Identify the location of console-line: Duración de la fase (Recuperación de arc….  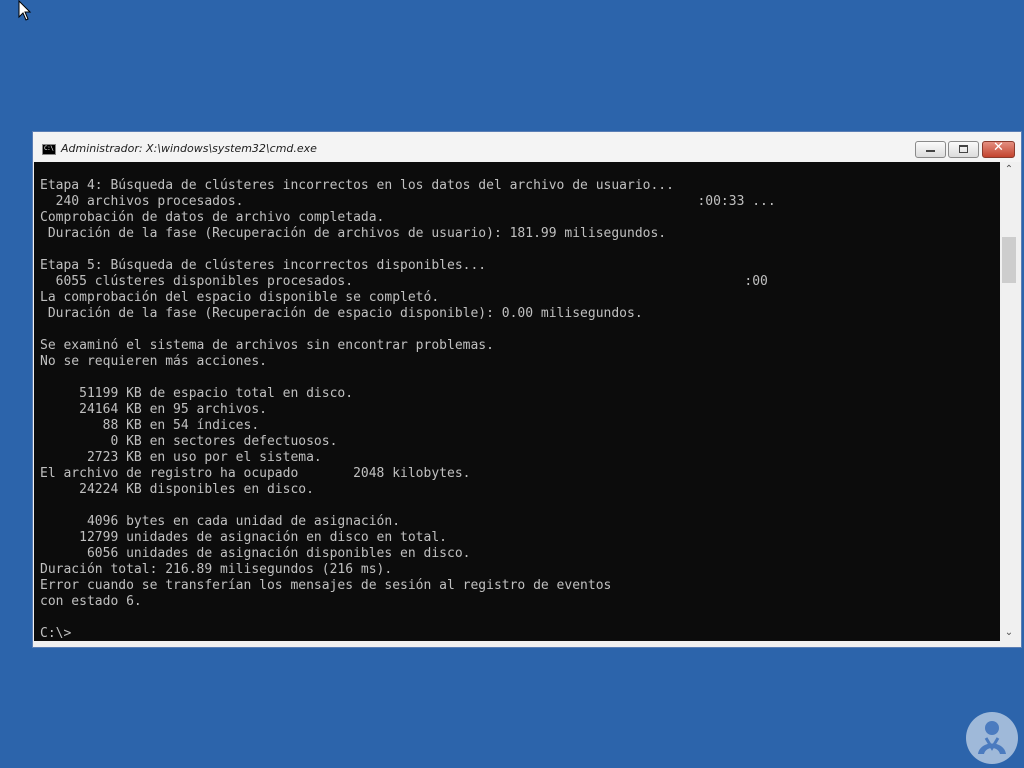
(353, 233).